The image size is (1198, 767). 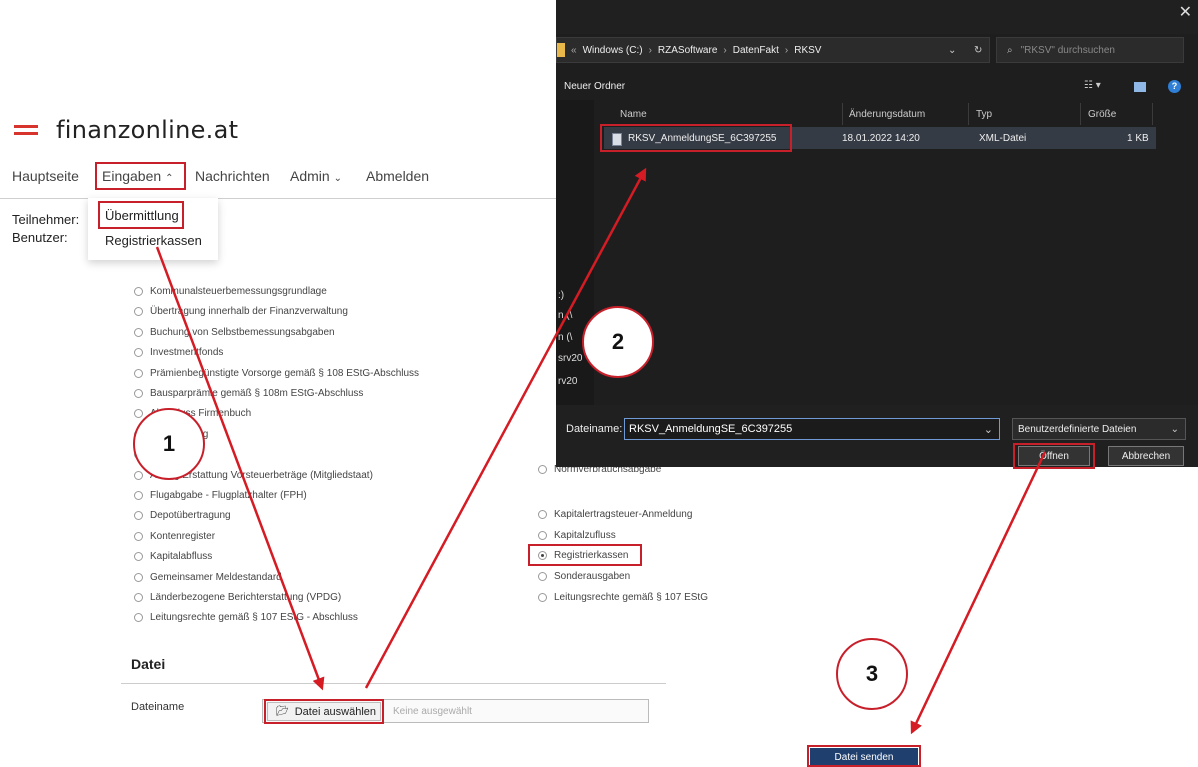 What do you see at coordinates (1174, 86) in the screenshot?
I see `help-icon: ?` at bounding box center [1174, 86].